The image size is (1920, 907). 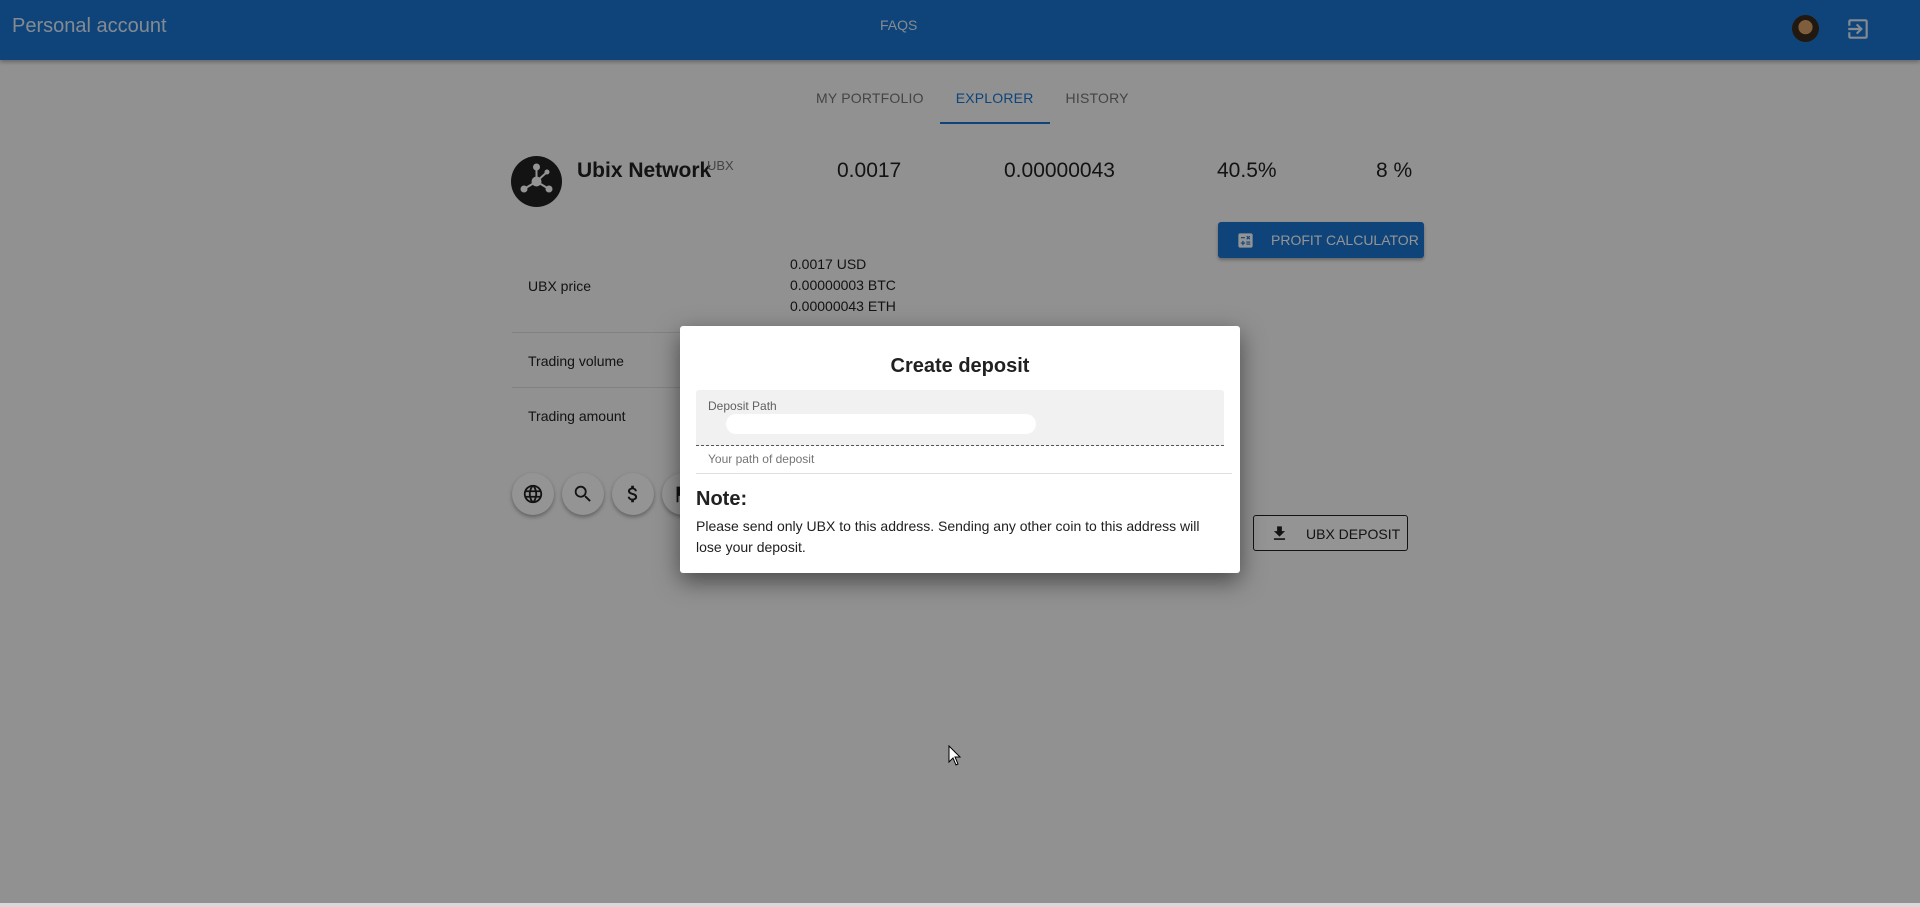 What do you see at coordinates (955, 755) in the screenshot?
I see `mouse-cursor-icon` at bounding box center [955, 755].